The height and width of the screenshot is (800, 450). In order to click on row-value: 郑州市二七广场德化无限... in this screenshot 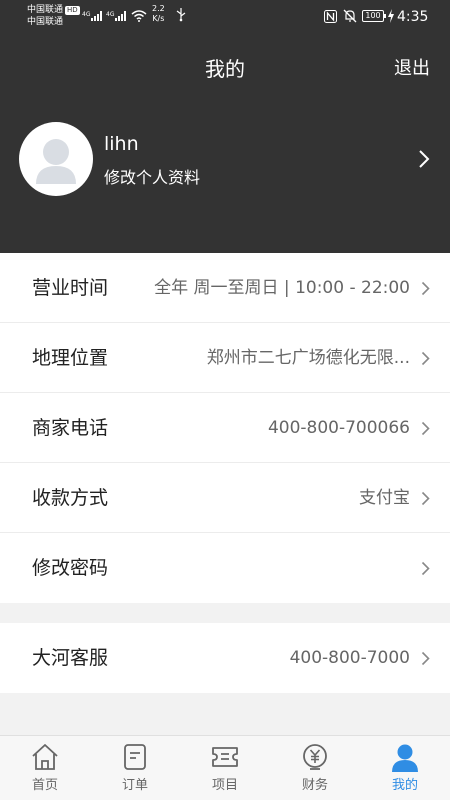, I will do `click(308, 358)`.